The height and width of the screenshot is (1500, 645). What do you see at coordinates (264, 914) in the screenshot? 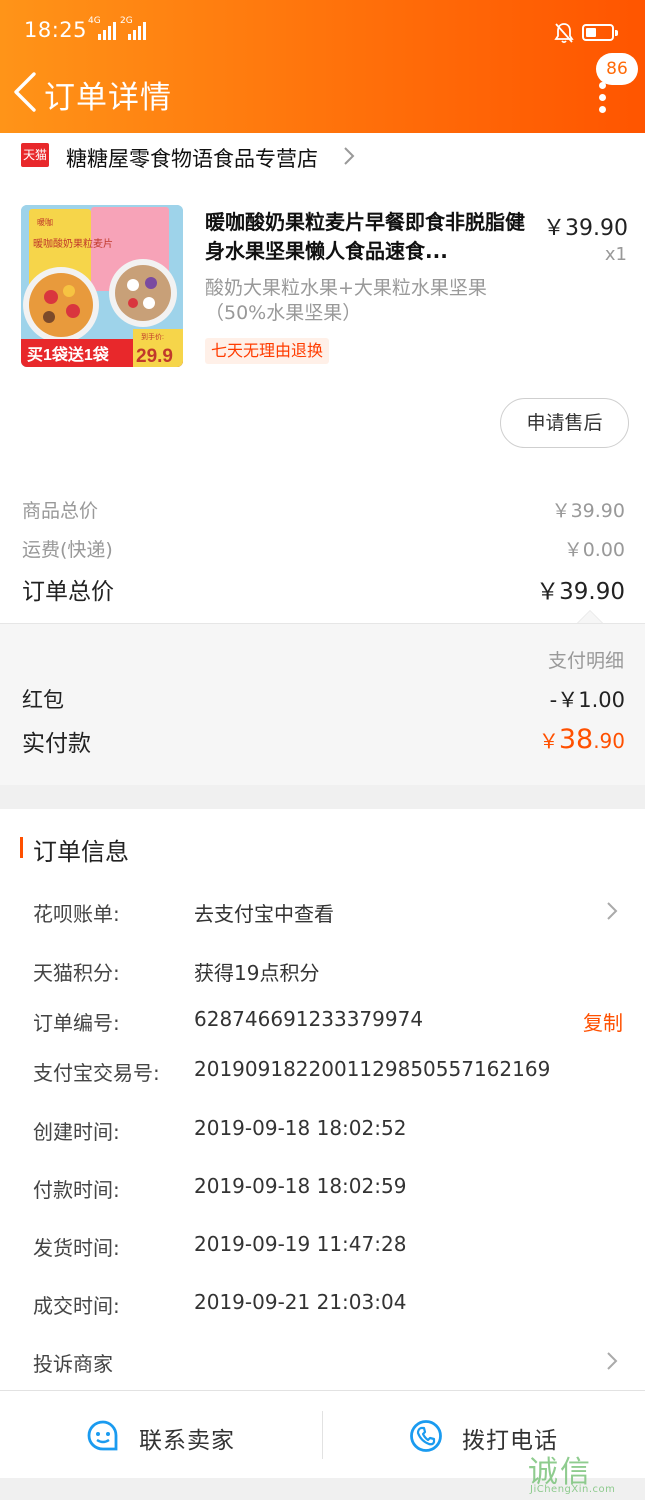
I see `info-value: 去支付宝中查看` at bounding box center [264, 914].